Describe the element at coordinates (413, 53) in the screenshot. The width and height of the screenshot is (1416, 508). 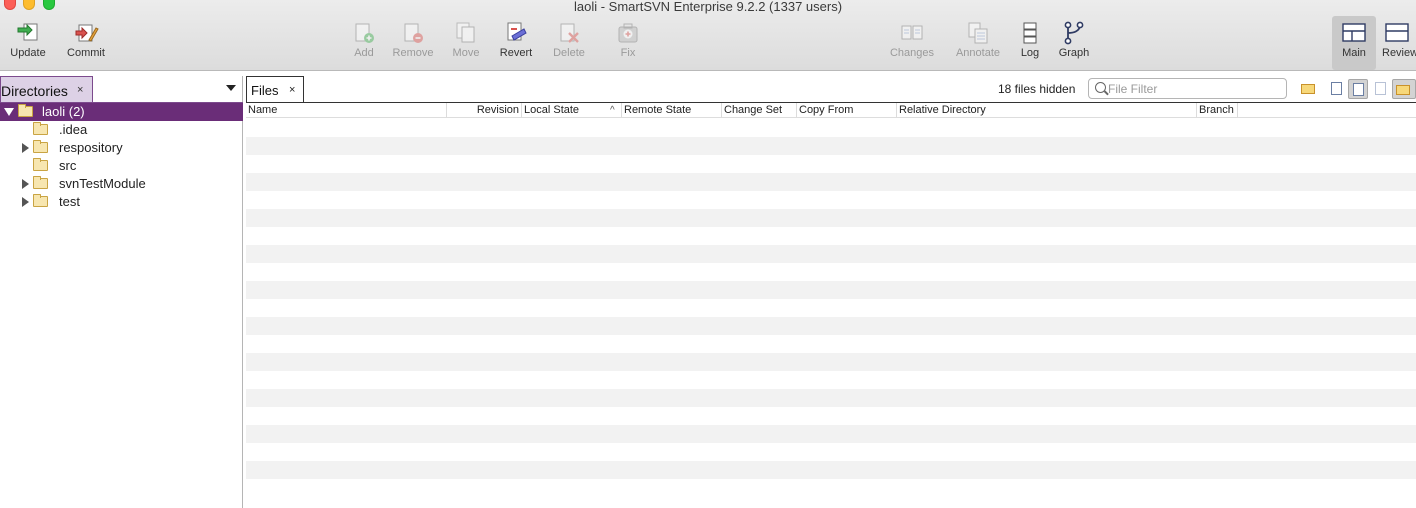
I see `remove-label: Remove` at that location.